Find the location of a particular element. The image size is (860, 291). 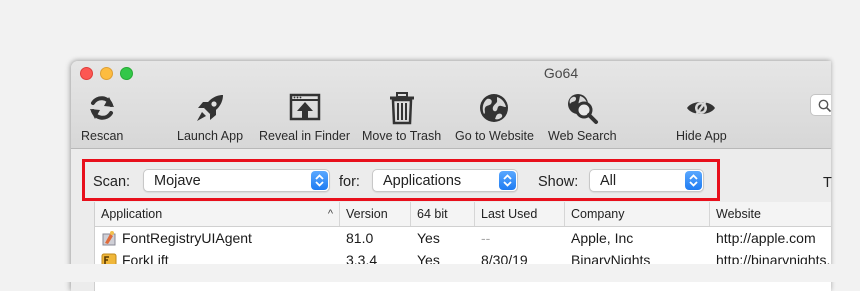

reveal-in-finder-button: Reveal in Finder is located at coordinates (304, 116).